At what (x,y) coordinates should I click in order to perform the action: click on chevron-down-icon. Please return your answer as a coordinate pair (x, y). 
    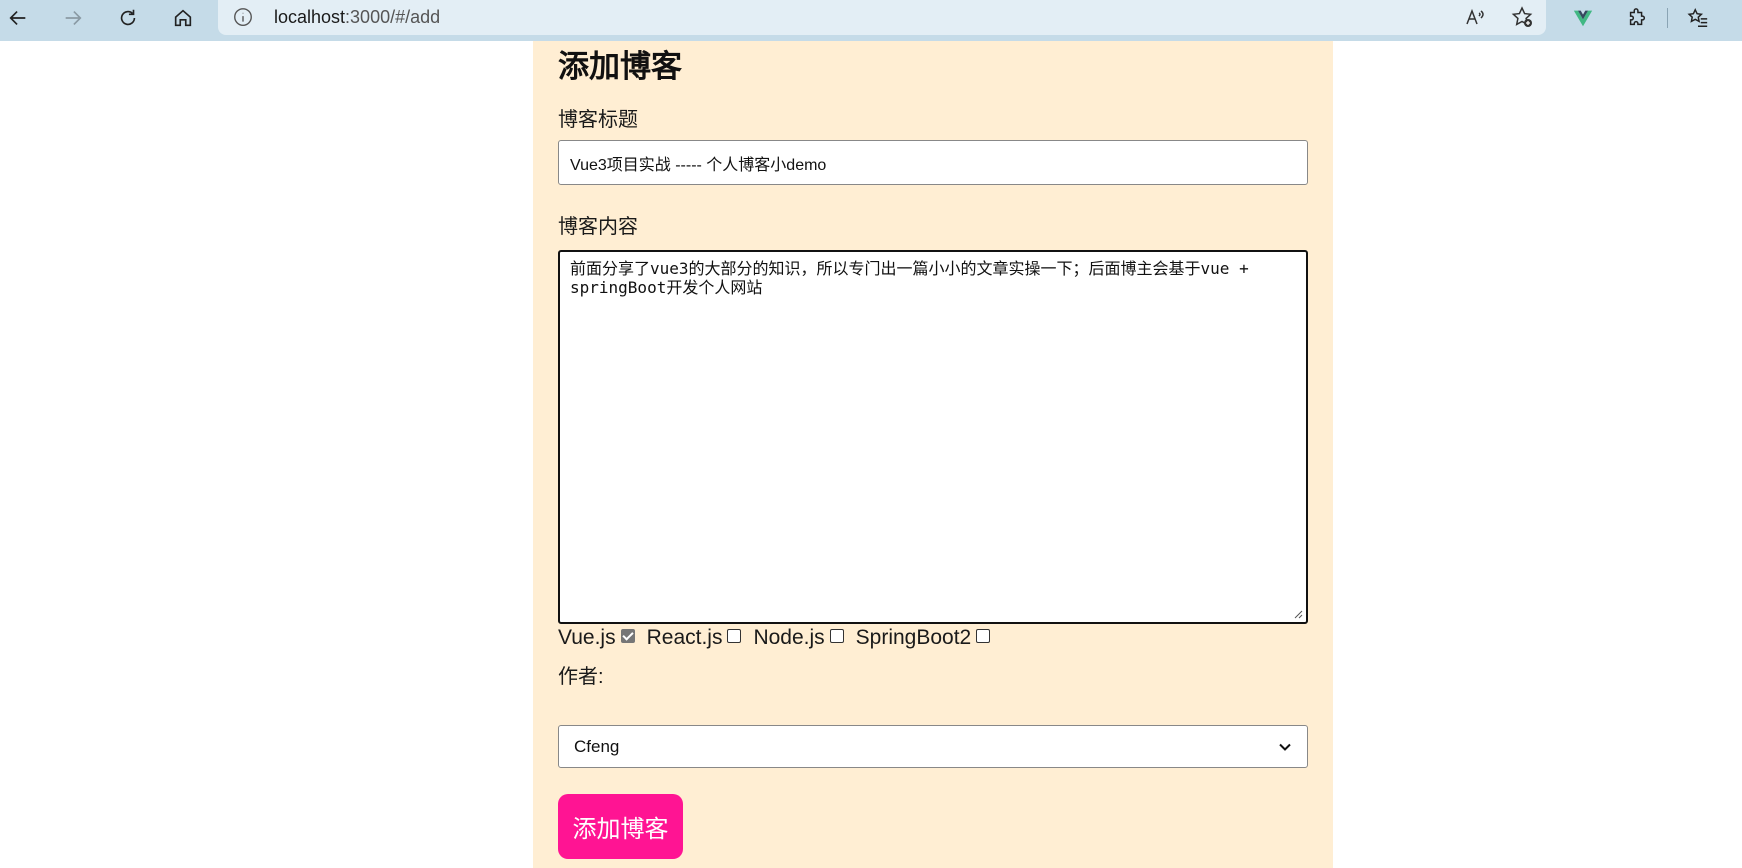
    Looking at the image, I should click on (1285, 747).